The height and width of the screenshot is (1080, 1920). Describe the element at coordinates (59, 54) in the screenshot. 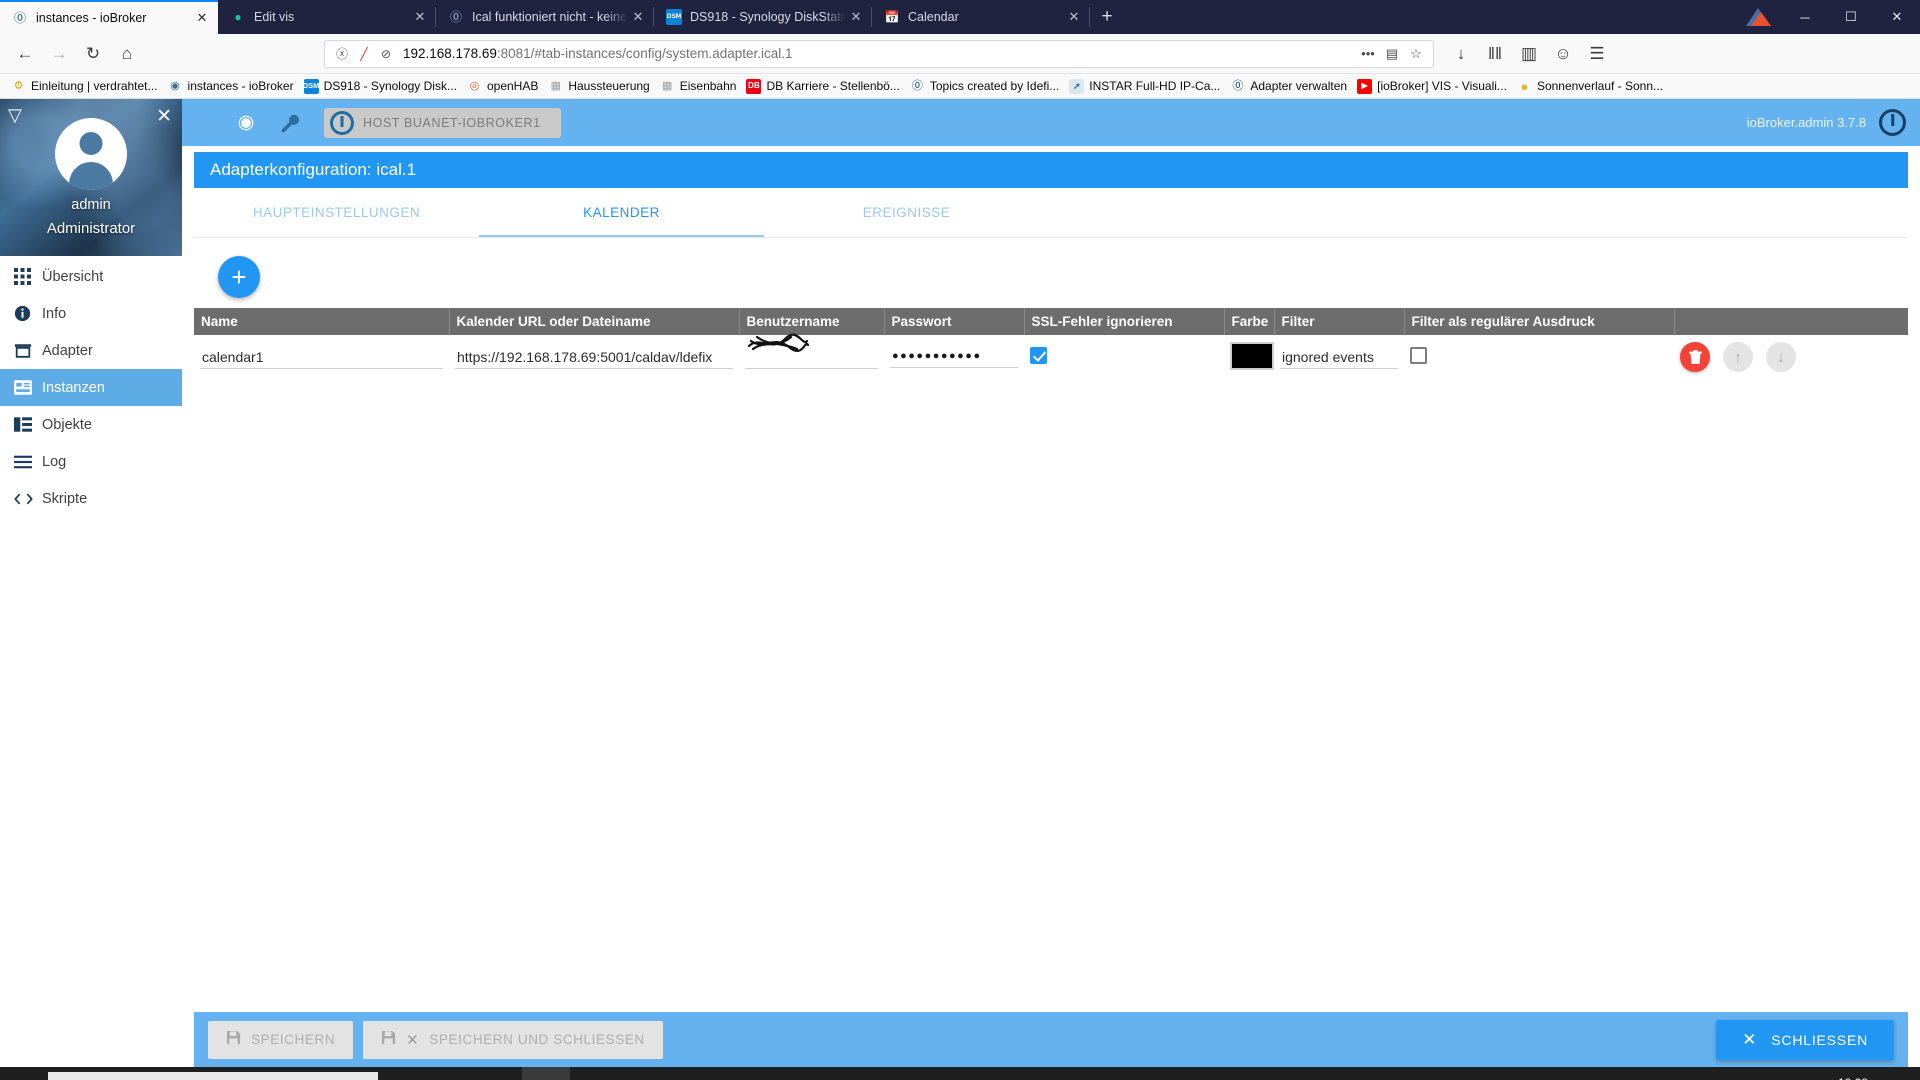

I see `forward-icon: →` at that location.